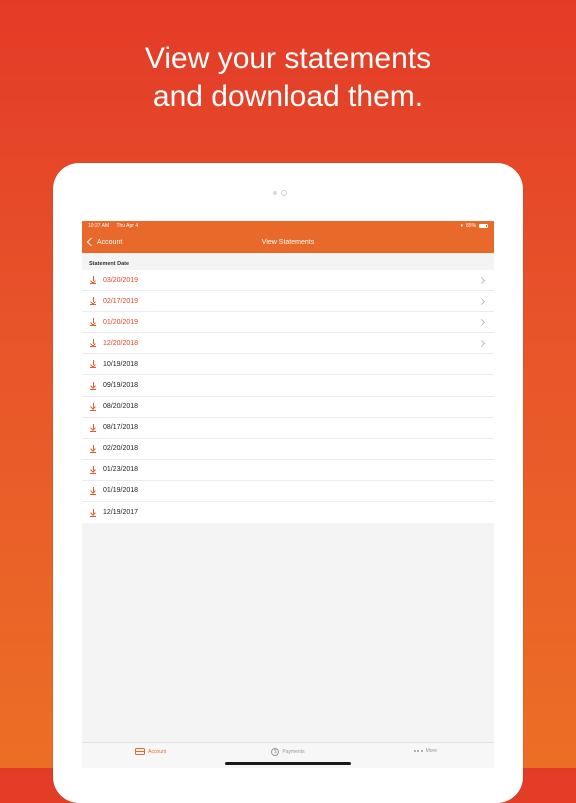 Image resolution: width=576 pixels, height=803 pixels. Describe the element at coordinates (288, 302) in the screenshot. I see `statement-row: 02/17/2019` at that location.